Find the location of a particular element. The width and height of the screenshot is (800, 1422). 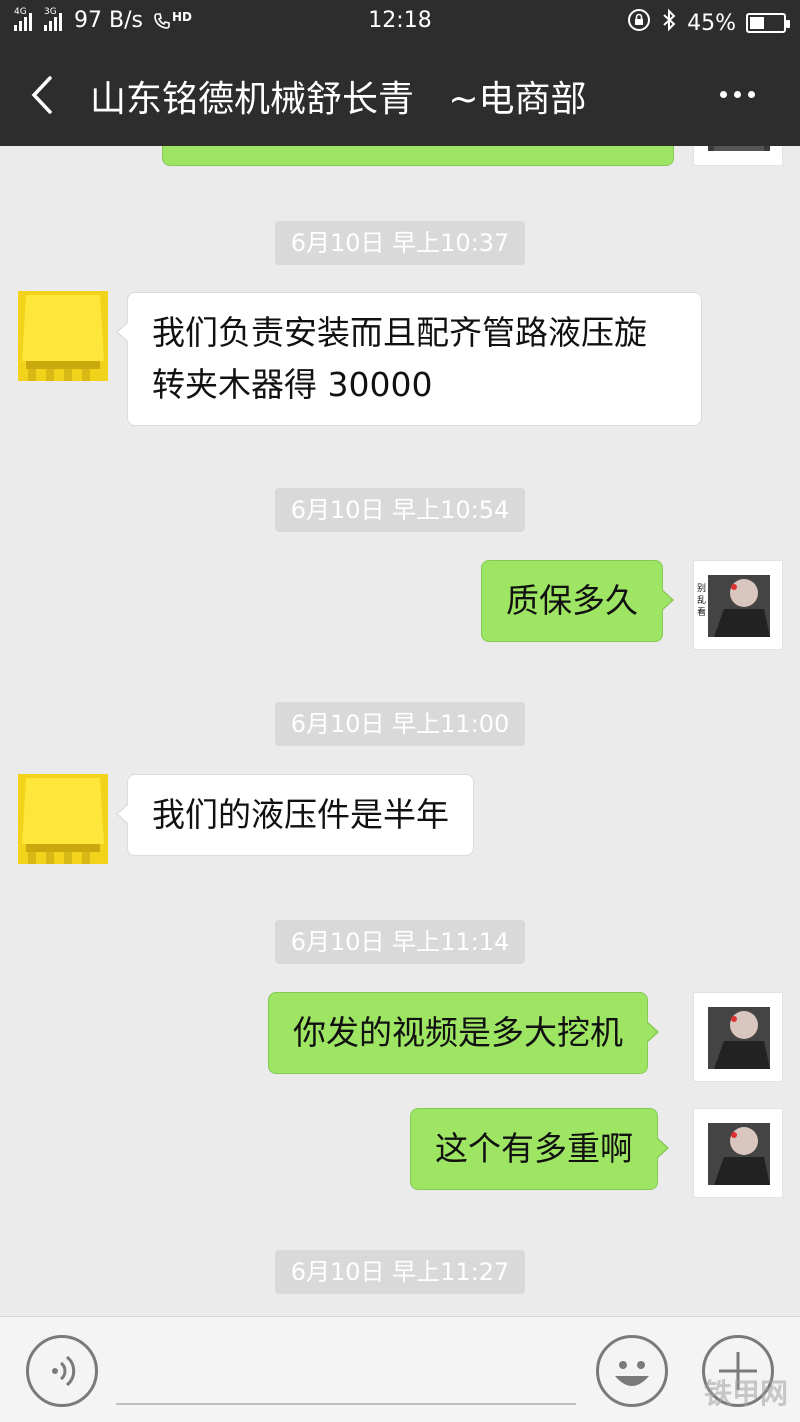

back-button is located at coordinates (45, 95).